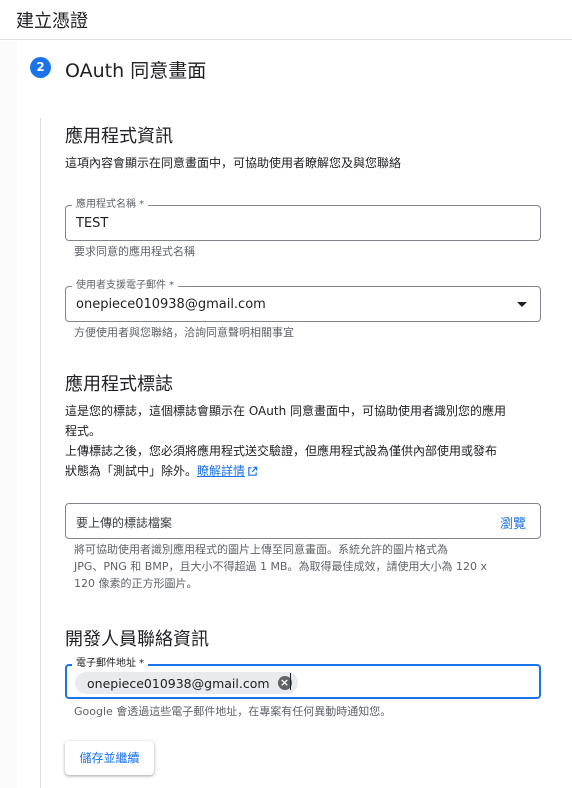  Describe the element at coordinates (40, 67) in the screenshot. I see `step-number-badge: 2` at that location.